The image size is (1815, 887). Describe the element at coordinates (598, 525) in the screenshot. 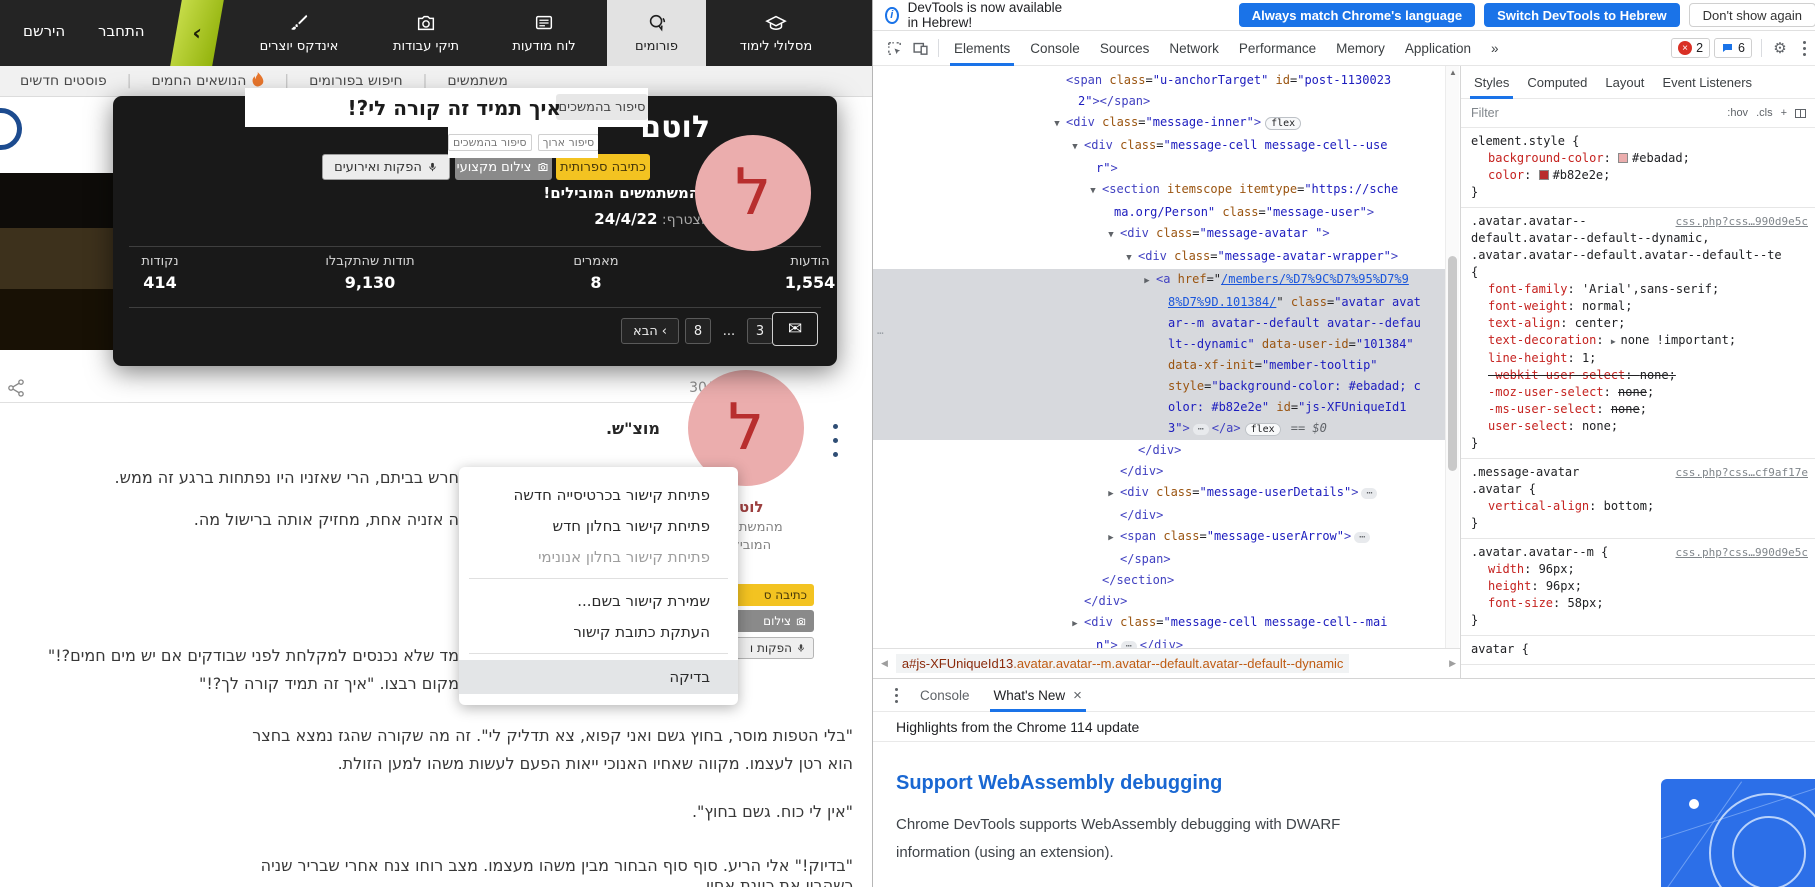

I see `menu-open-link-new-window: פתיחת קישור בחלון חדש` at that location.